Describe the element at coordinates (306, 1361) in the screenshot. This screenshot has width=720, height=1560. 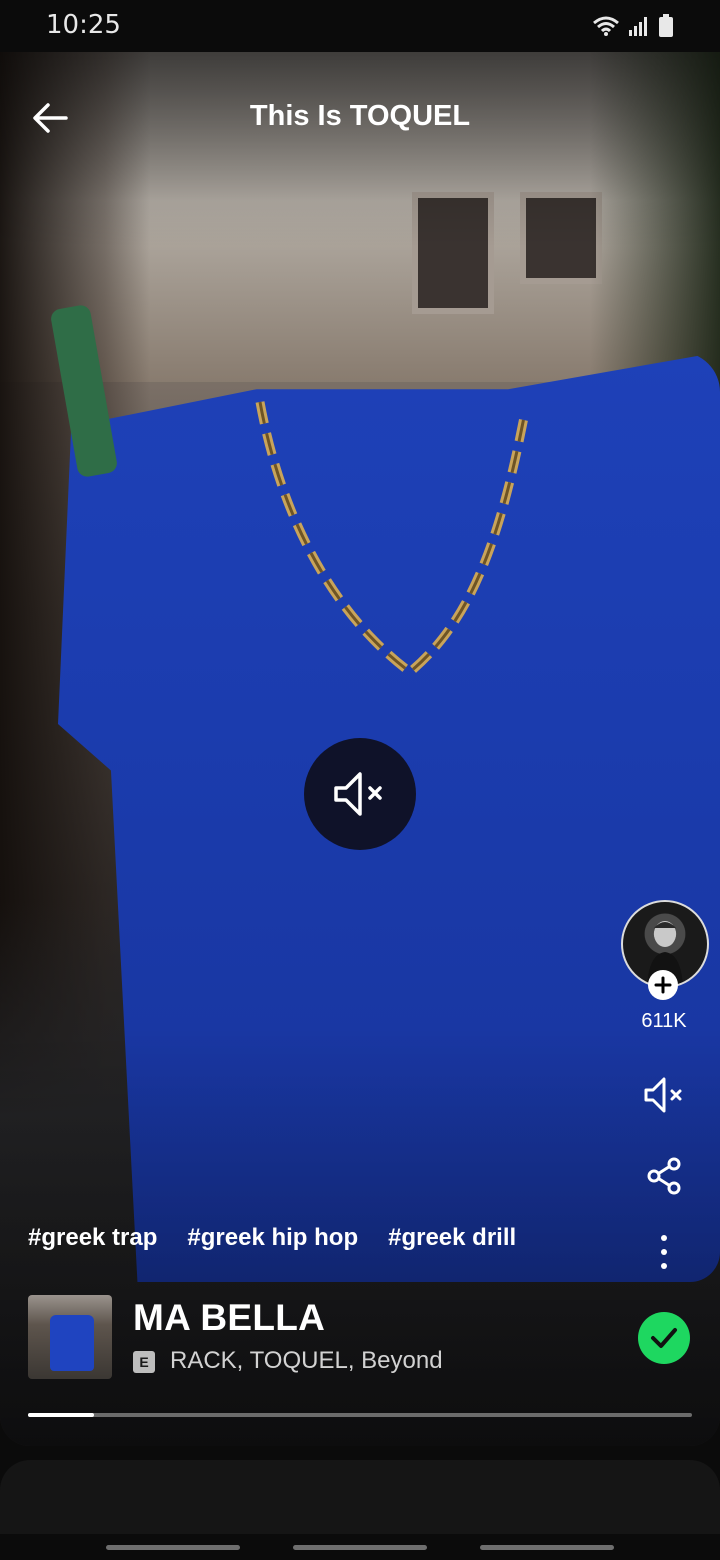
I see `track-artists: RACK, TOQUEL, Beyond` at that location.